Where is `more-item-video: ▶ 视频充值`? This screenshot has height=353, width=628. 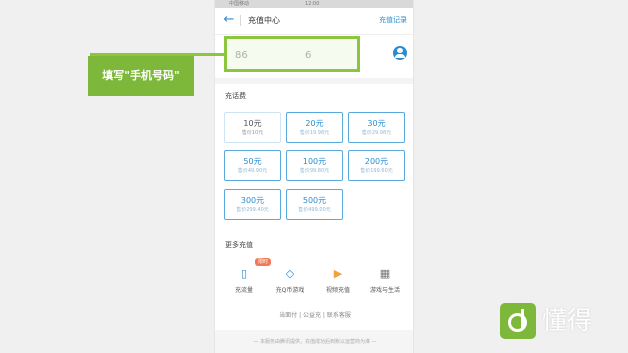
more-item-video: ▶ 视频充值 is located at coordinates (338, 280).